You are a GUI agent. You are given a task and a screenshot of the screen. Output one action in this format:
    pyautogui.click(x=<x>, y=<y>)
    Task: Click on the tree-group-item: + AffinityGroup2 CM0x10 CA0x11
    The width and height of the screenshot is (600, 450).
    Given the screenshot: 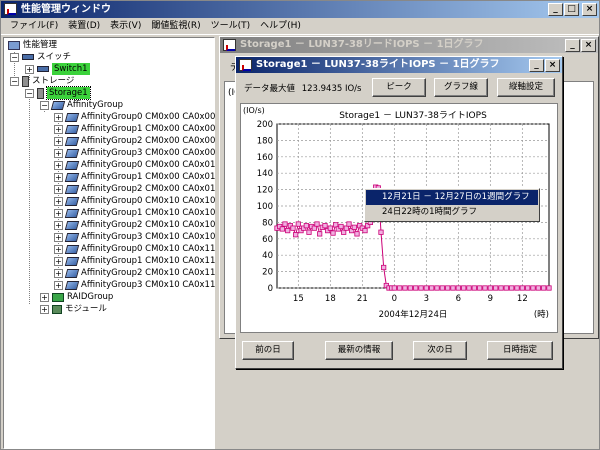 What is the action you would take?
    pyautogui.click(x=134, y=273)
    